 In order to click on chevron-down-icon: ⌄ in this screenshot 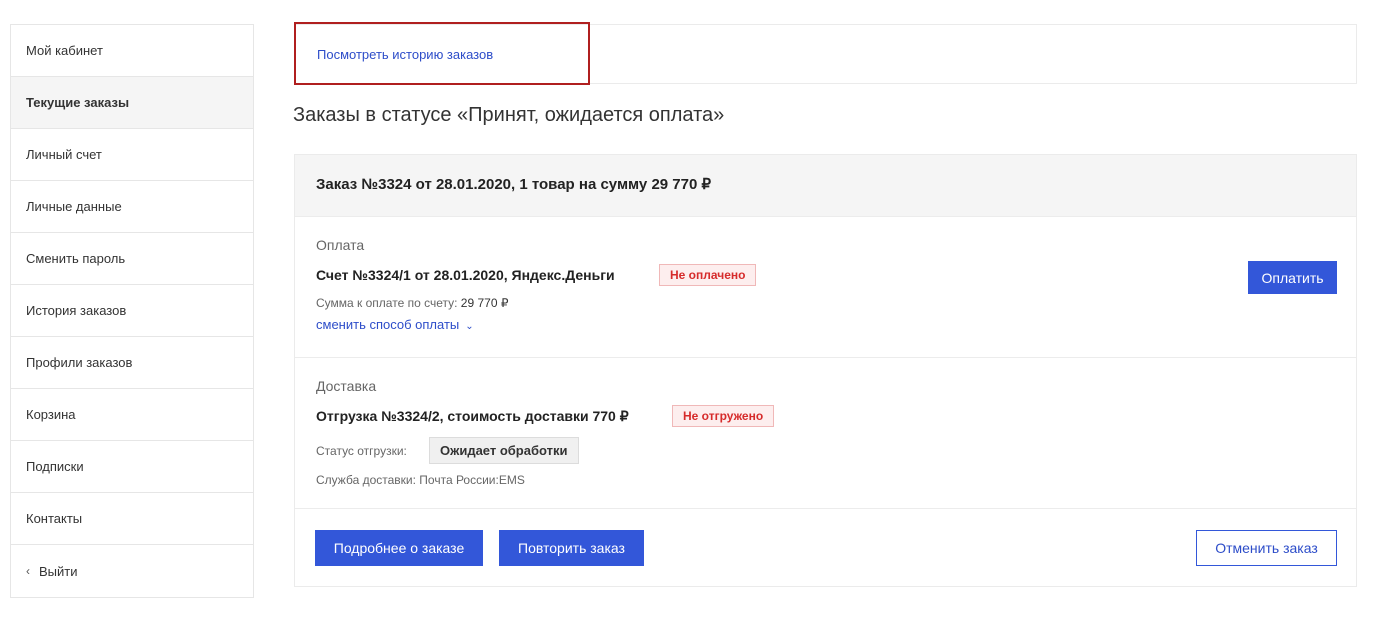, I will do `click(469, 326)`.